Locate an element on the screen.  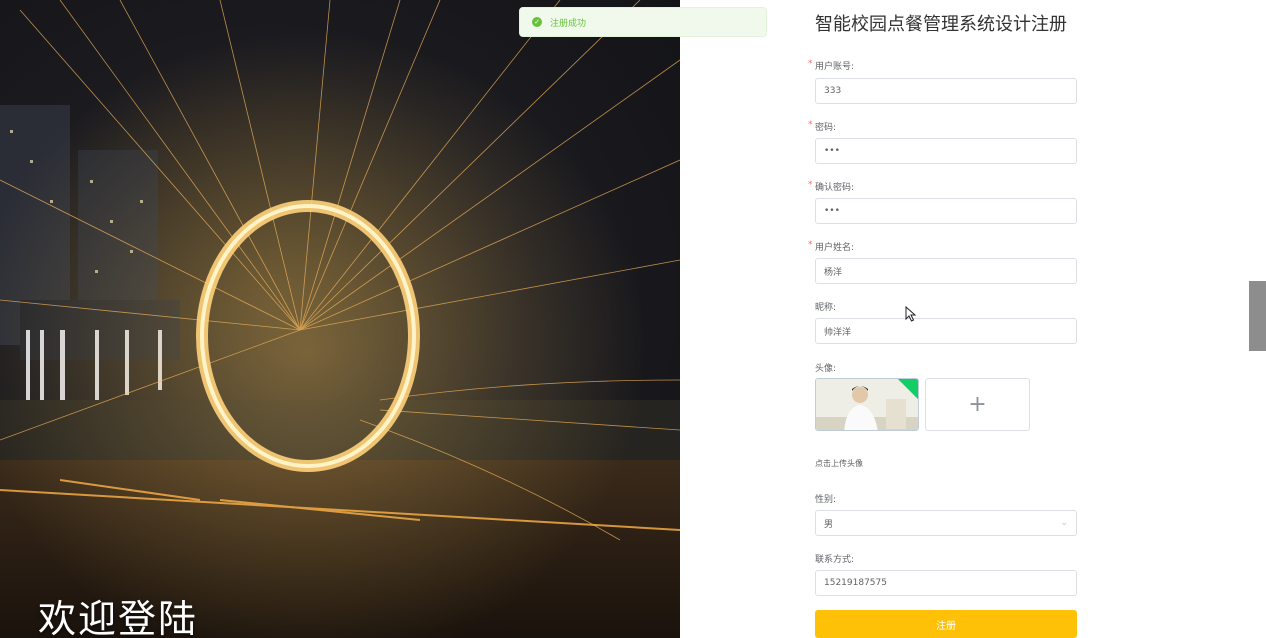
field-label-gender: 性别: is located at coordinates (825, 498).